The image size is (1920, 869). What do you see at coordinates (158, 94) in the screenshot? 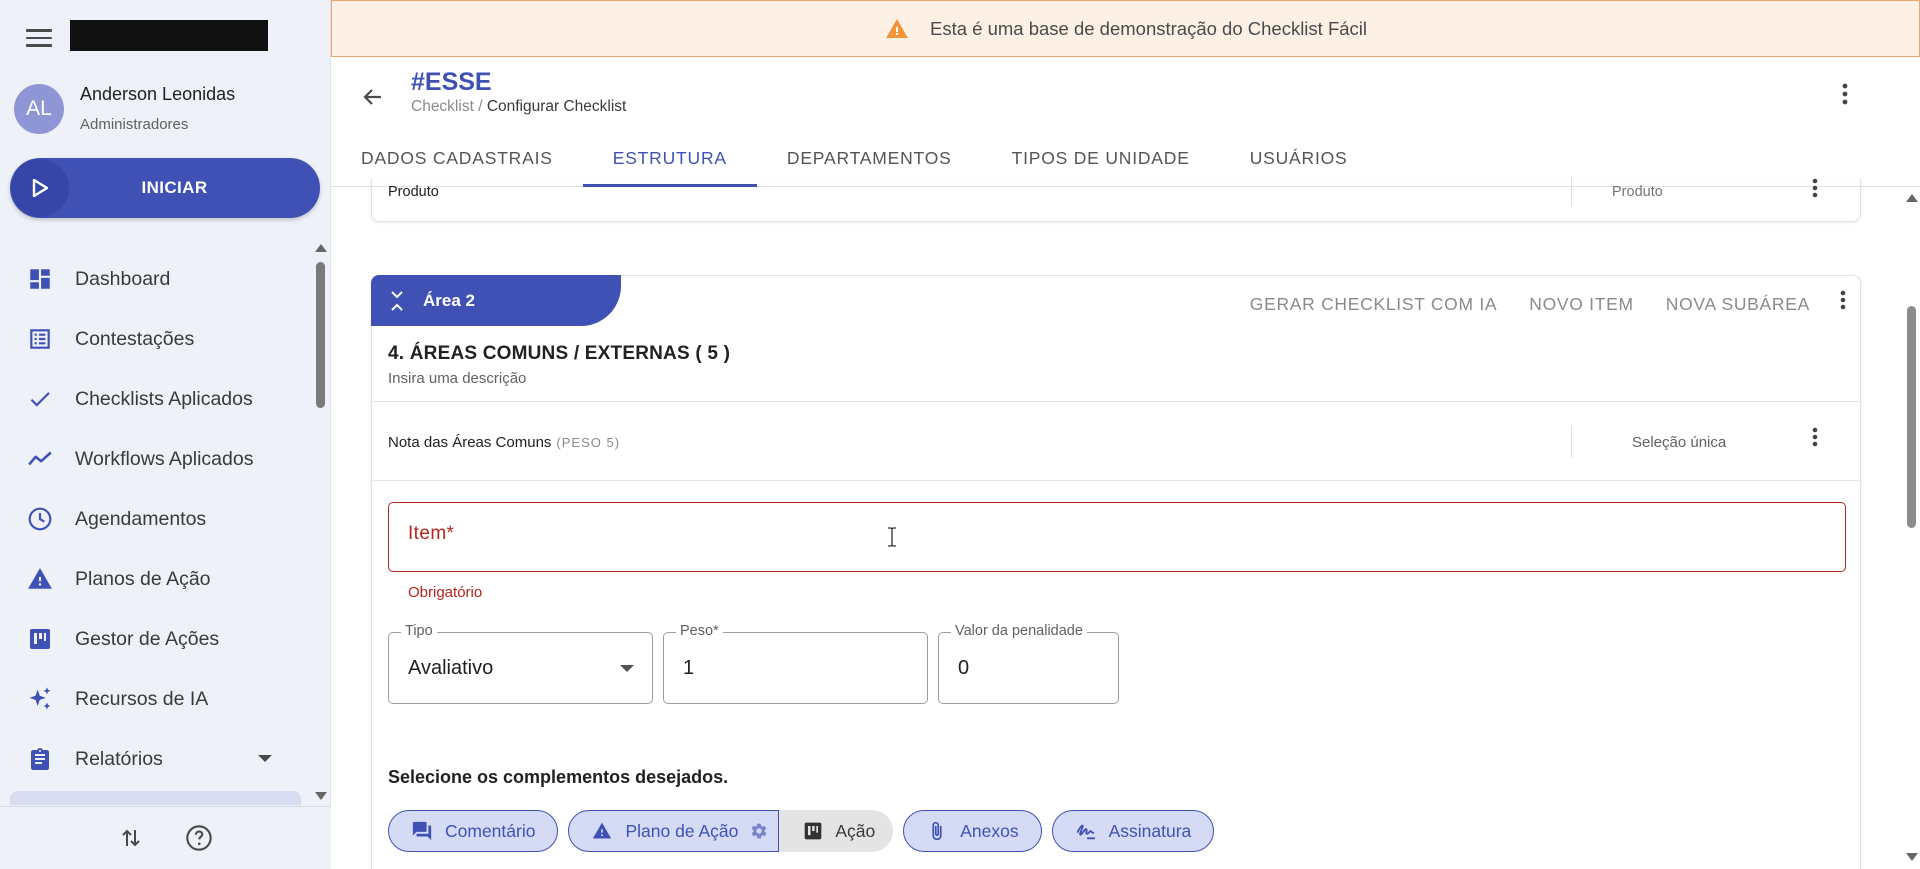
I see `user-name: Anderson Leonidas` at bounding box center [158, 94].